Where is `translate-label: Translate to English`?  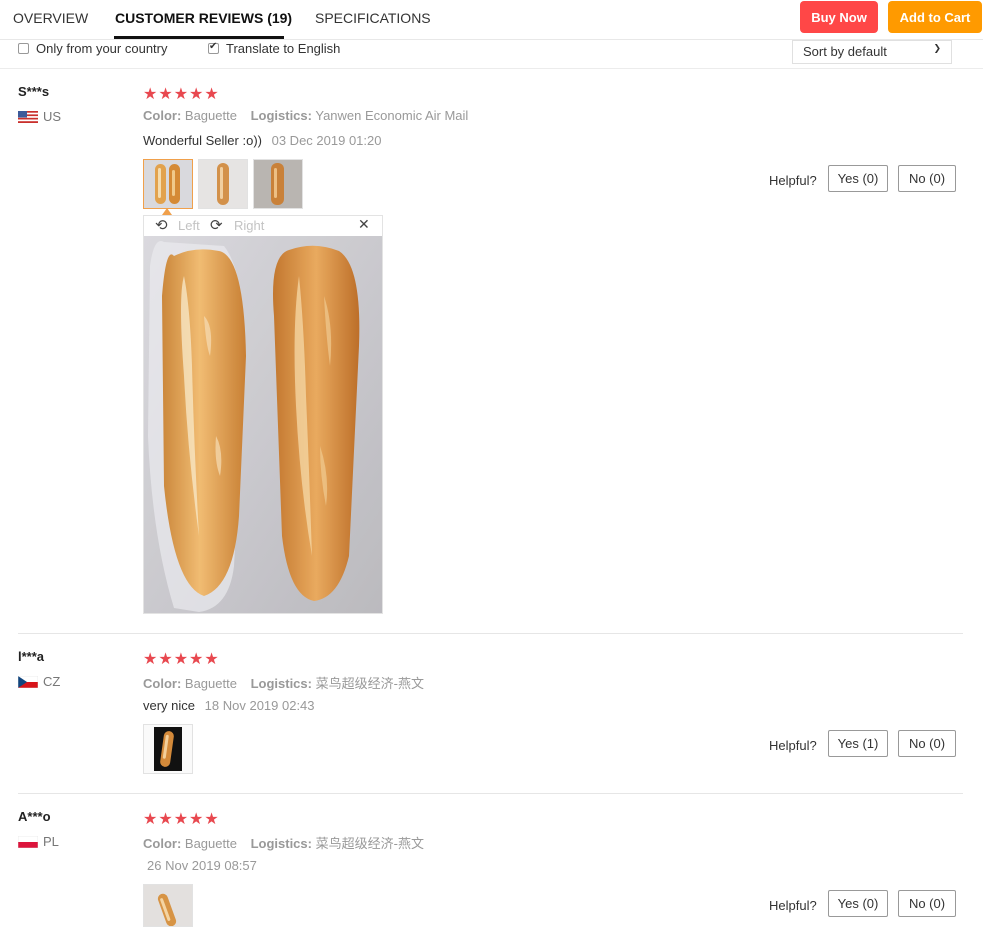
translate-label: Translate to English is located at coordinates (283, 48).